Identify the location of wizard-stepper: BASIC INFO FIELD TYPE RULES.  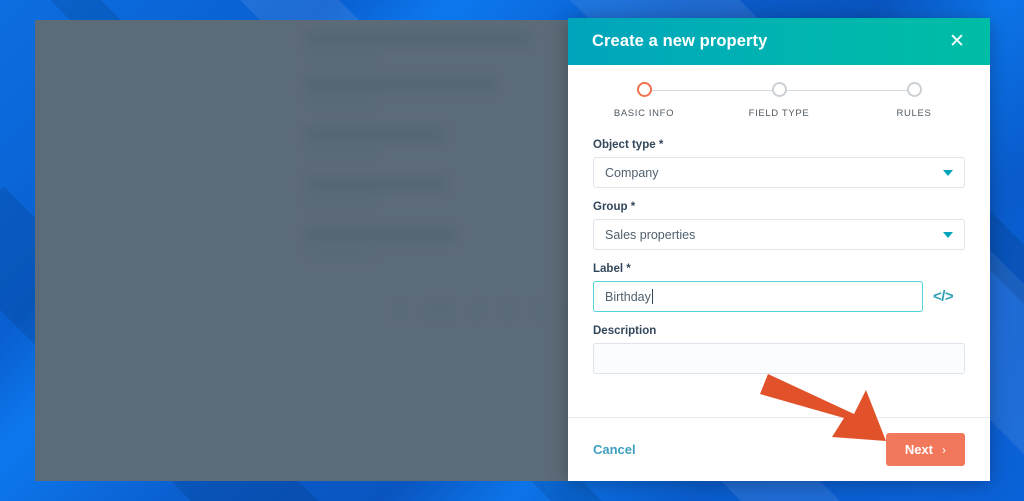
(779, 109).